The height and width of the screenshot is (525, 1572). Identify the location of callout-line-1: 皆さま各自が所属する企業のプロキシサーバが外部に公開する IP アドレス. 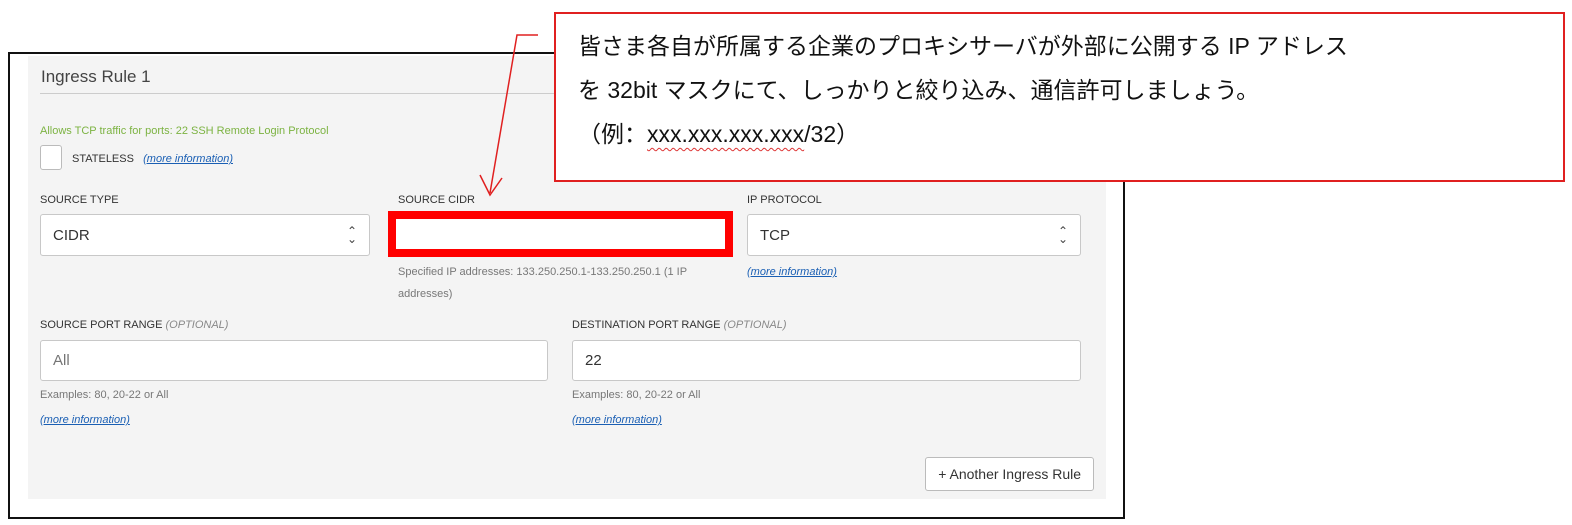
(963, 46).